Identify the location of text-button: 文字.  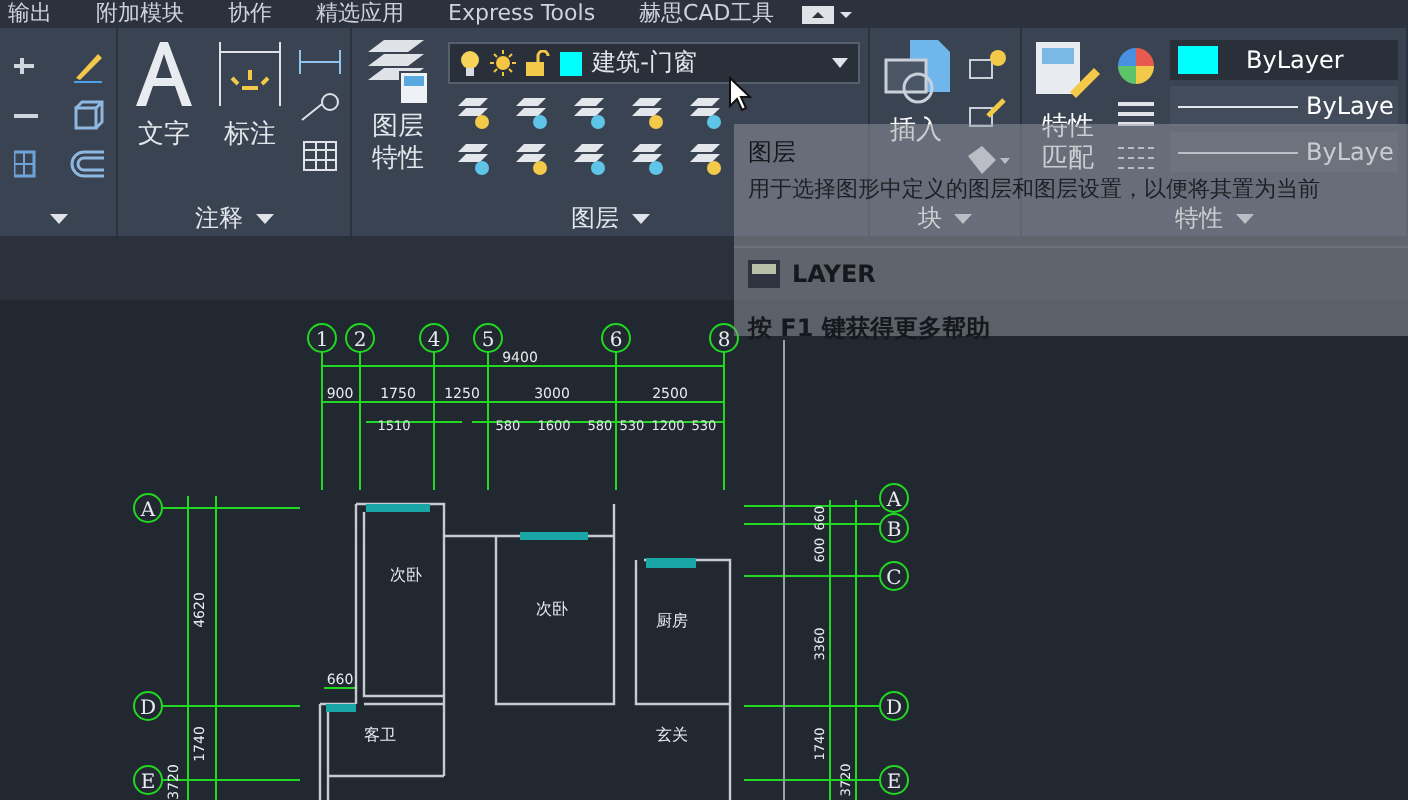
(164, 96).